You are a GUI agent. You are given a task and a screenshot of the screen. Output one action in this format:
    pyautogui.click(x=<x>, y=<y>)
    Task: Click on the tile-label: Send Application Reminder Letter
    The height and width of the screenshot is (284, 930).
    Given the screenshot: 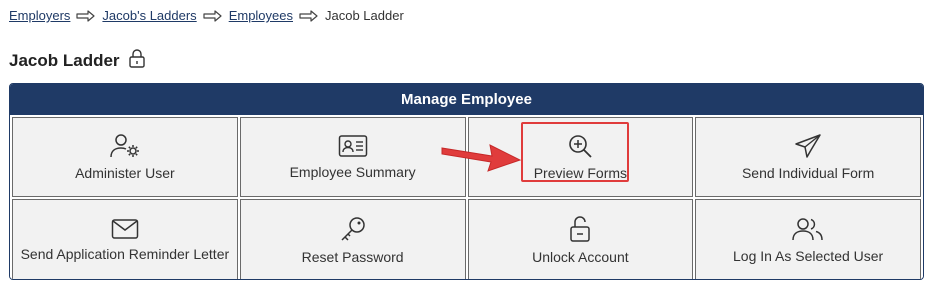 What is the action you would take?
    pyautogui.click(x=125, y=253)
    